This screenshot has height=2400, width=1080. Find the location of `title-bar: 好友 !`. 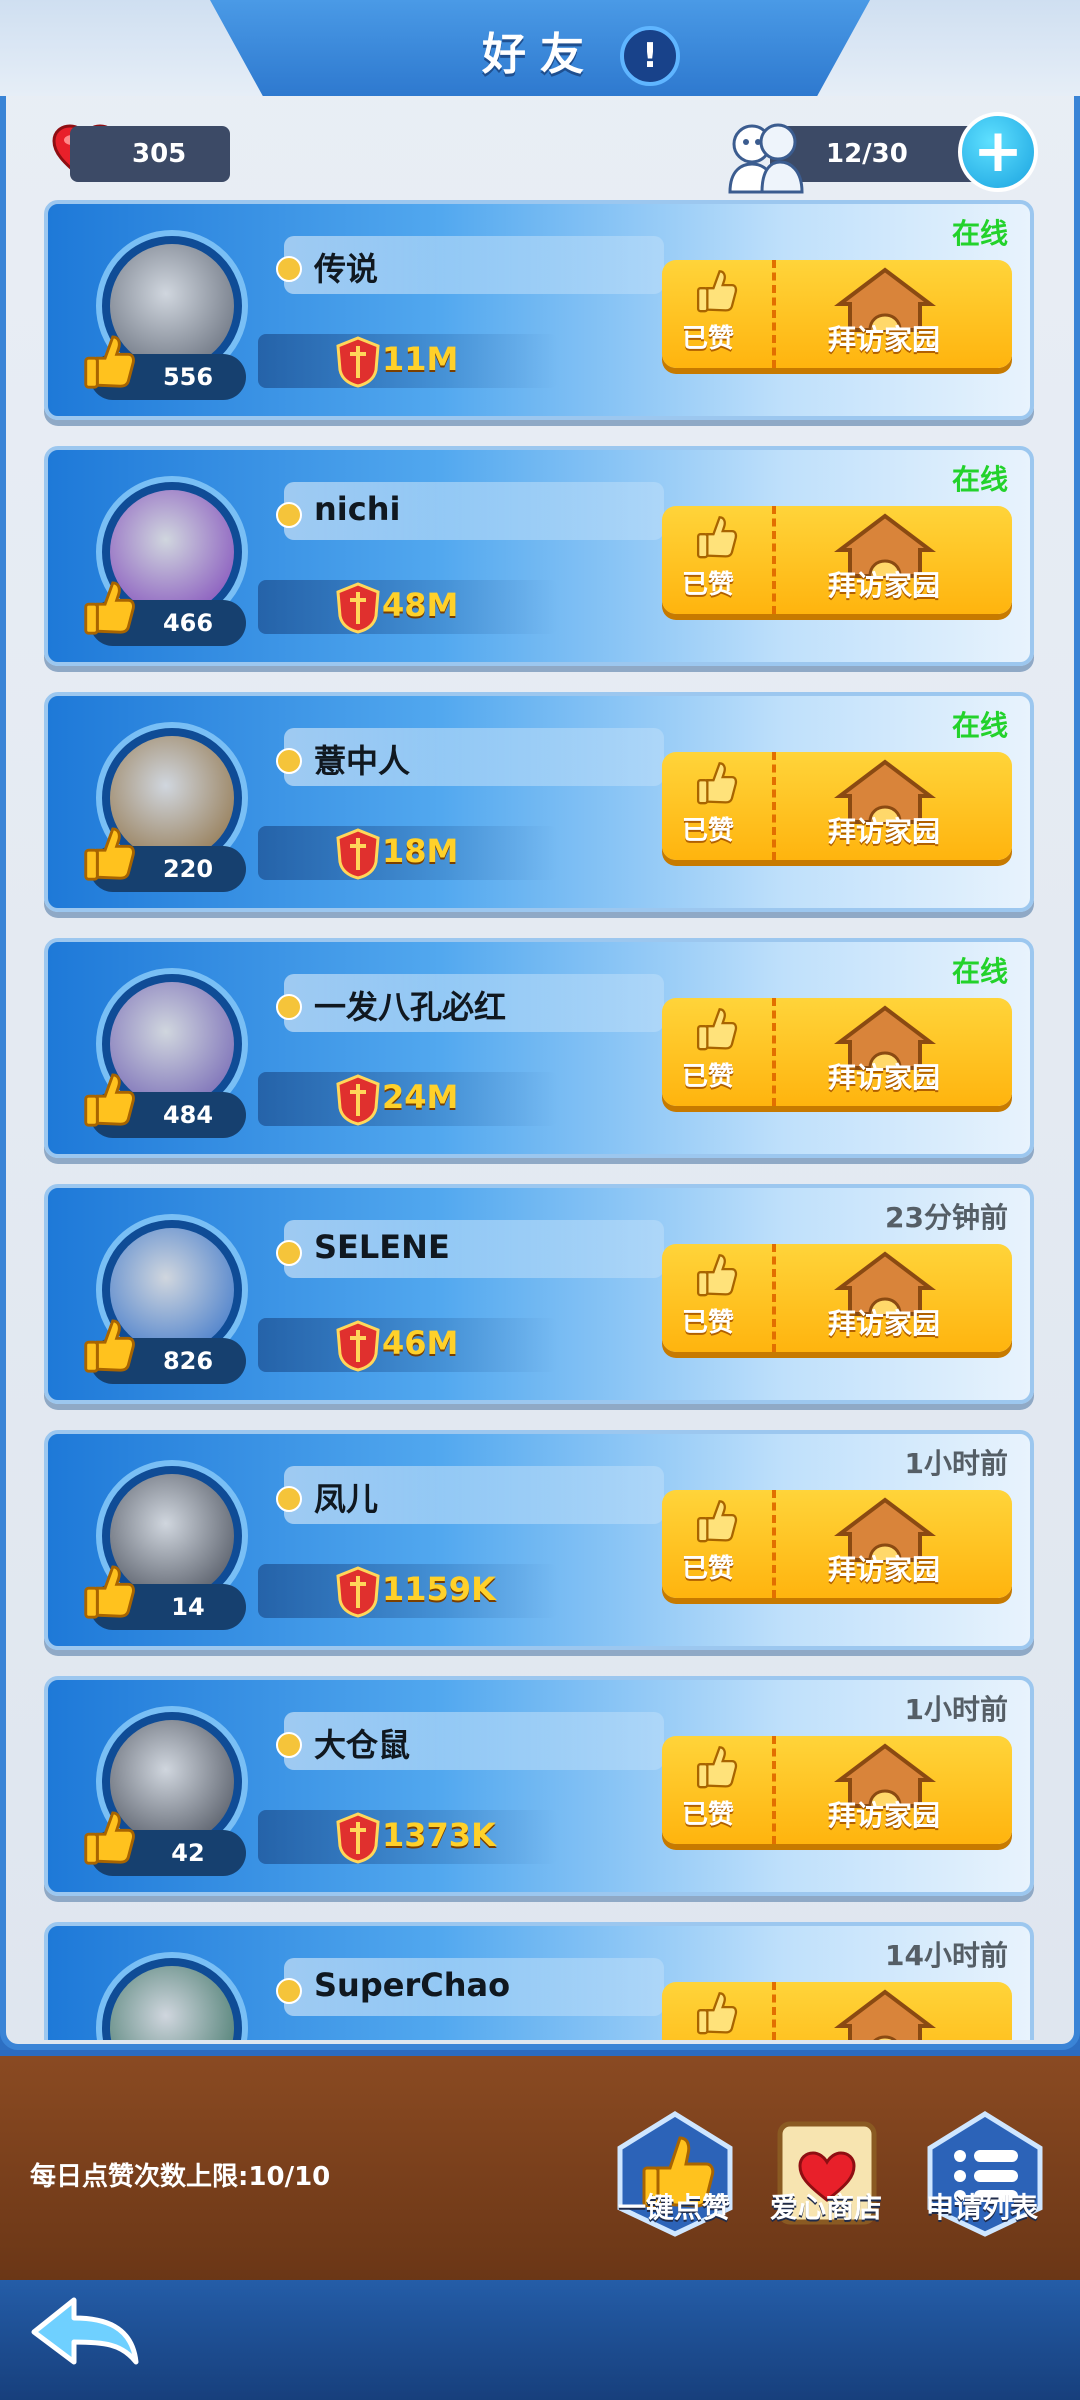

title-bar: 好友 ! is located at coordinates (540, 48).